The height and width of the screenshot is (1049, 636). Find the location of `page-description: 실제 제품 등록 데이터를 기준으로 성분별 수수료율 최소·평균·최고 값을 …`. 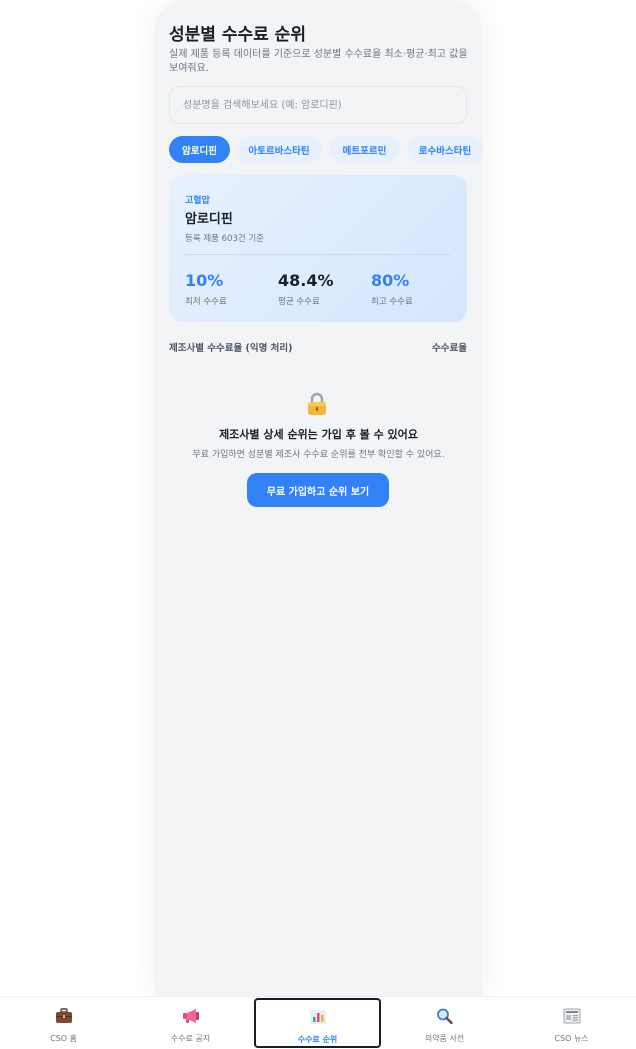

page-description: 실제 제품 등록 데이터를 기준으로 성분별 수수료율 최소·평균·최고 값을 … is located at coordinates (318, 61).